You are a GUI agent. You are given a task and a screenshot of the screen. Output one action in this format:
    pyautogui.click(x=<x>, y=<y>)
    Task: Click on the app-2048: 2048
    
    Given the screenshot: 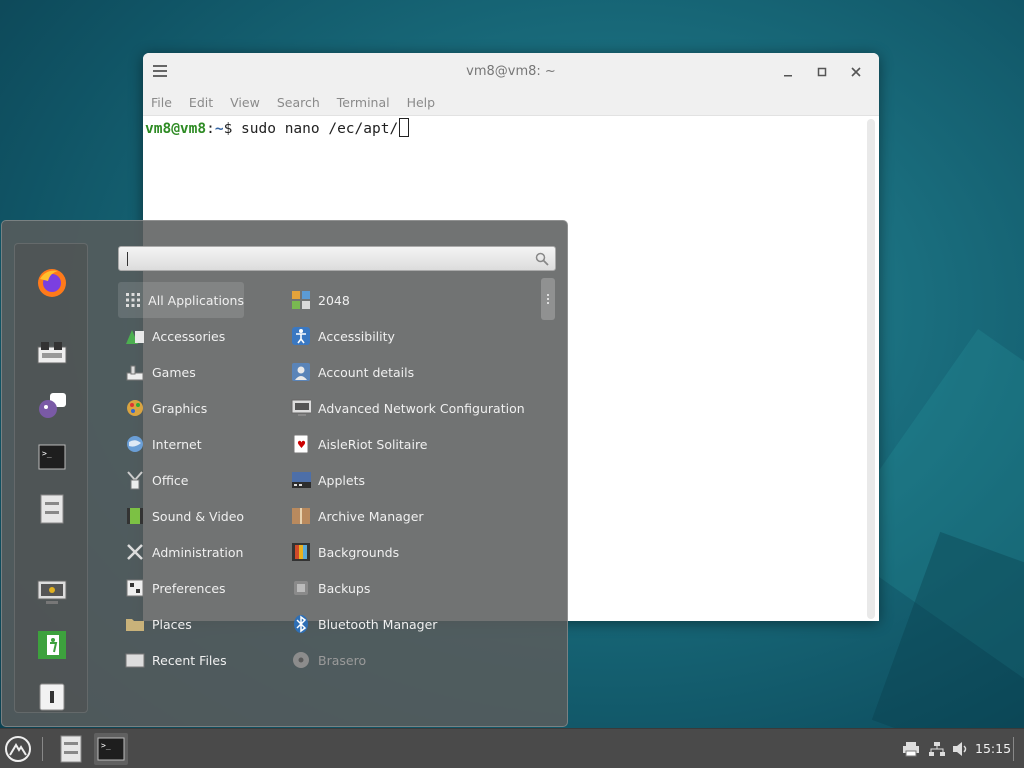 What is the action you would take?
    pyautogui.click(x=410, y=300)
    